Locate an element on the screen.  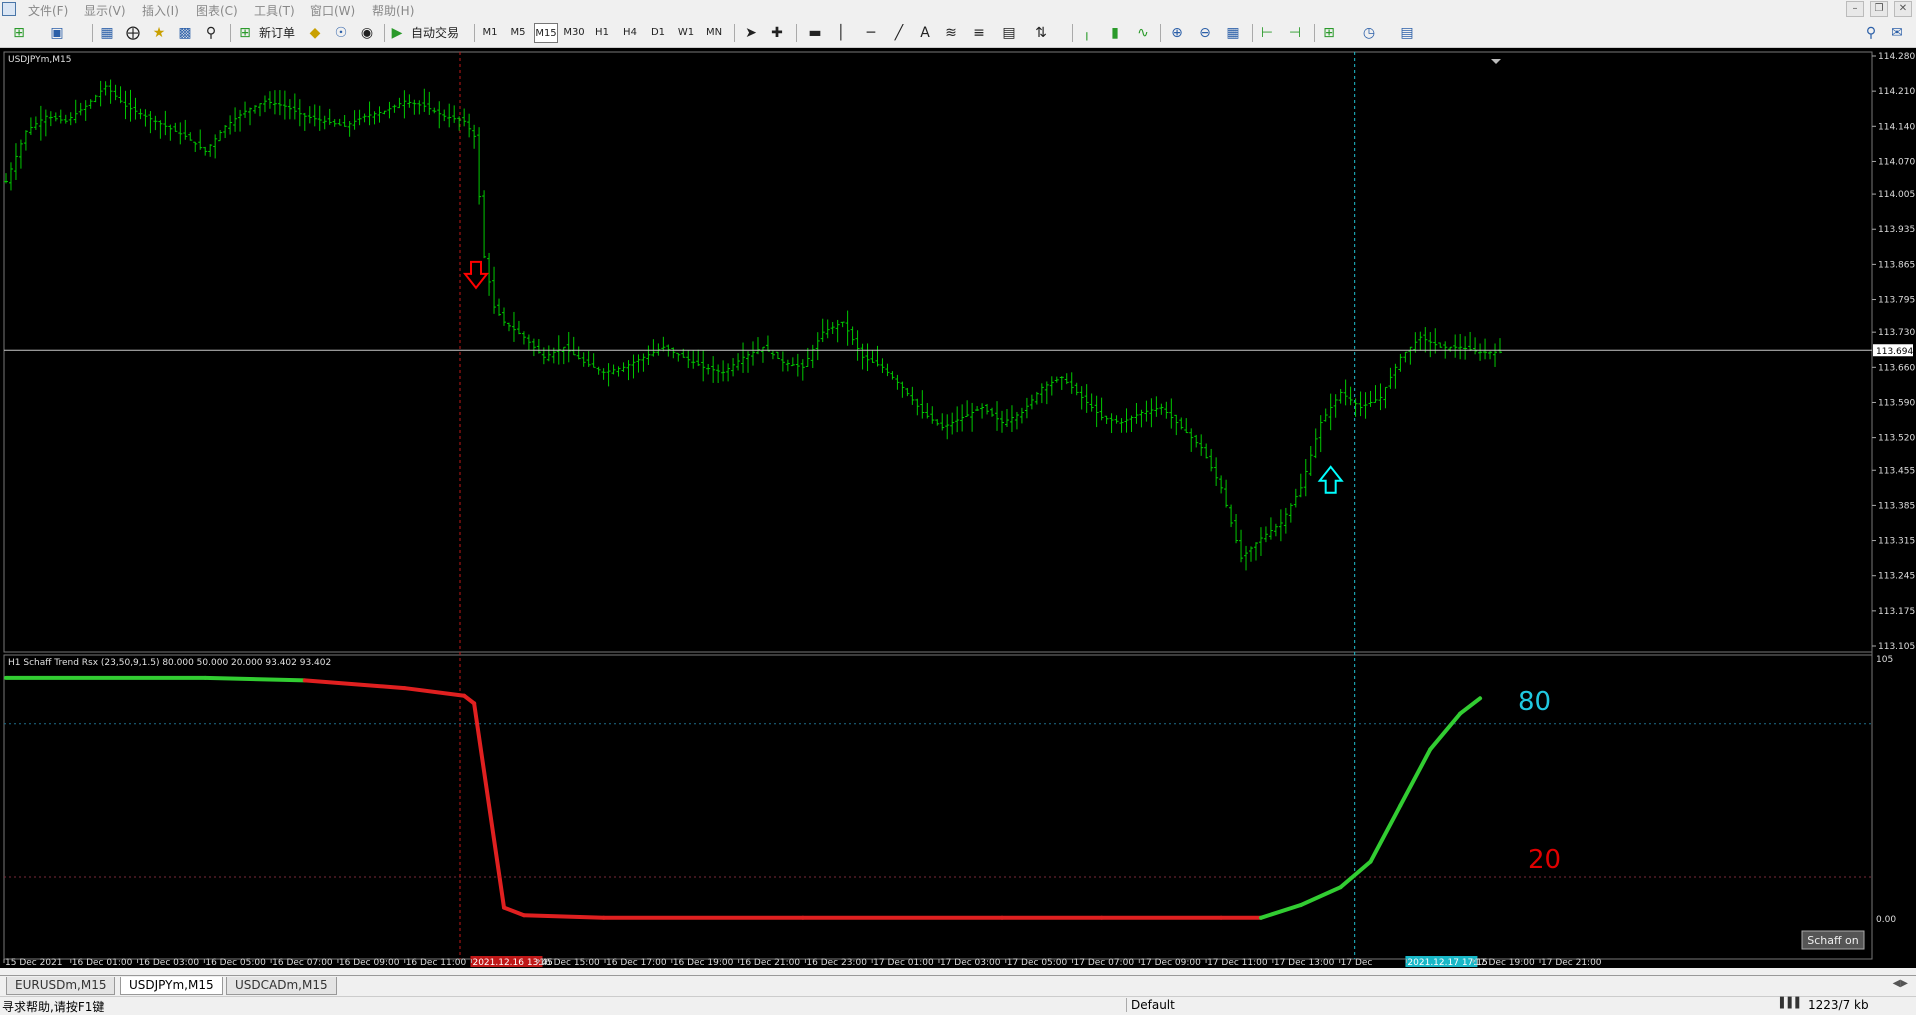
time-tick-label: 16 Dec 19:00 is located at coordinates (703, 963).